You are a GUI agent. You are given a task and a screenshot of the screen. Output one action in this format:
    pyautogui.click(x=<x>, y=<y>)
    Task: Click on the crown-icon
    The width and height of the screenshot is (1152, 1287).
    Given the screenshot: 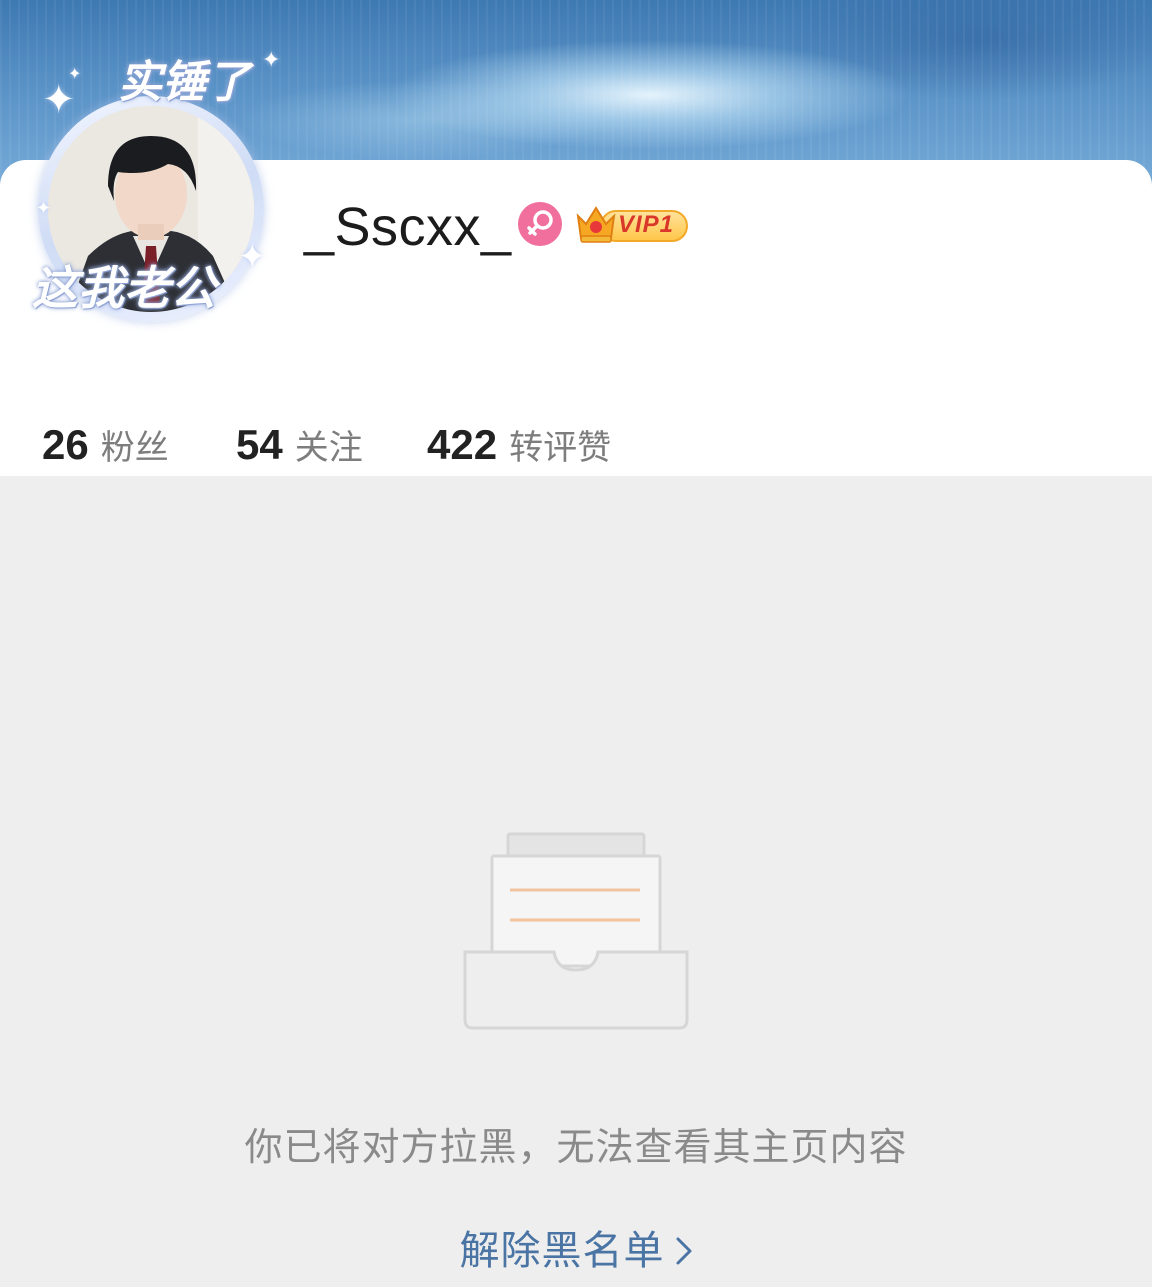 What is the action you would take?
    pyautogui.click(x=596, y=224)
    